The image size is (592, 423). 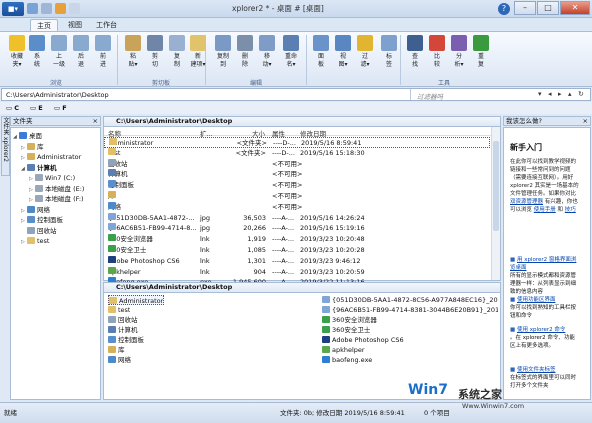 What do you see at coordinates (562, 94) in the screenshot?
I see `forward-icon: ▸` at bounding box center [562, 94].